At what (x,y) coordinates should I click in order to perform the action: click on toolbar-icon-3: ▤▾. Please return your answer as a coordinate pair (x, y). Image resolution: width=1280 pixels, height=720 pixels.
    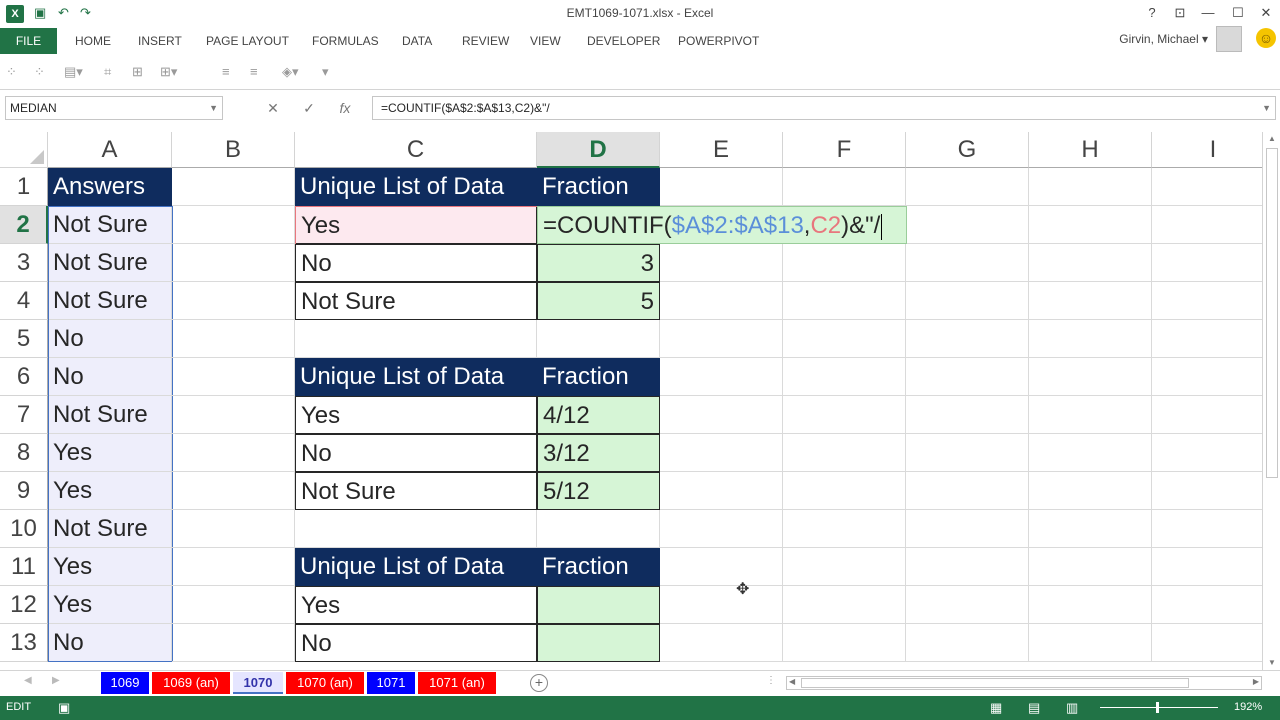
    Looking at the image, I should click on (73, 72).